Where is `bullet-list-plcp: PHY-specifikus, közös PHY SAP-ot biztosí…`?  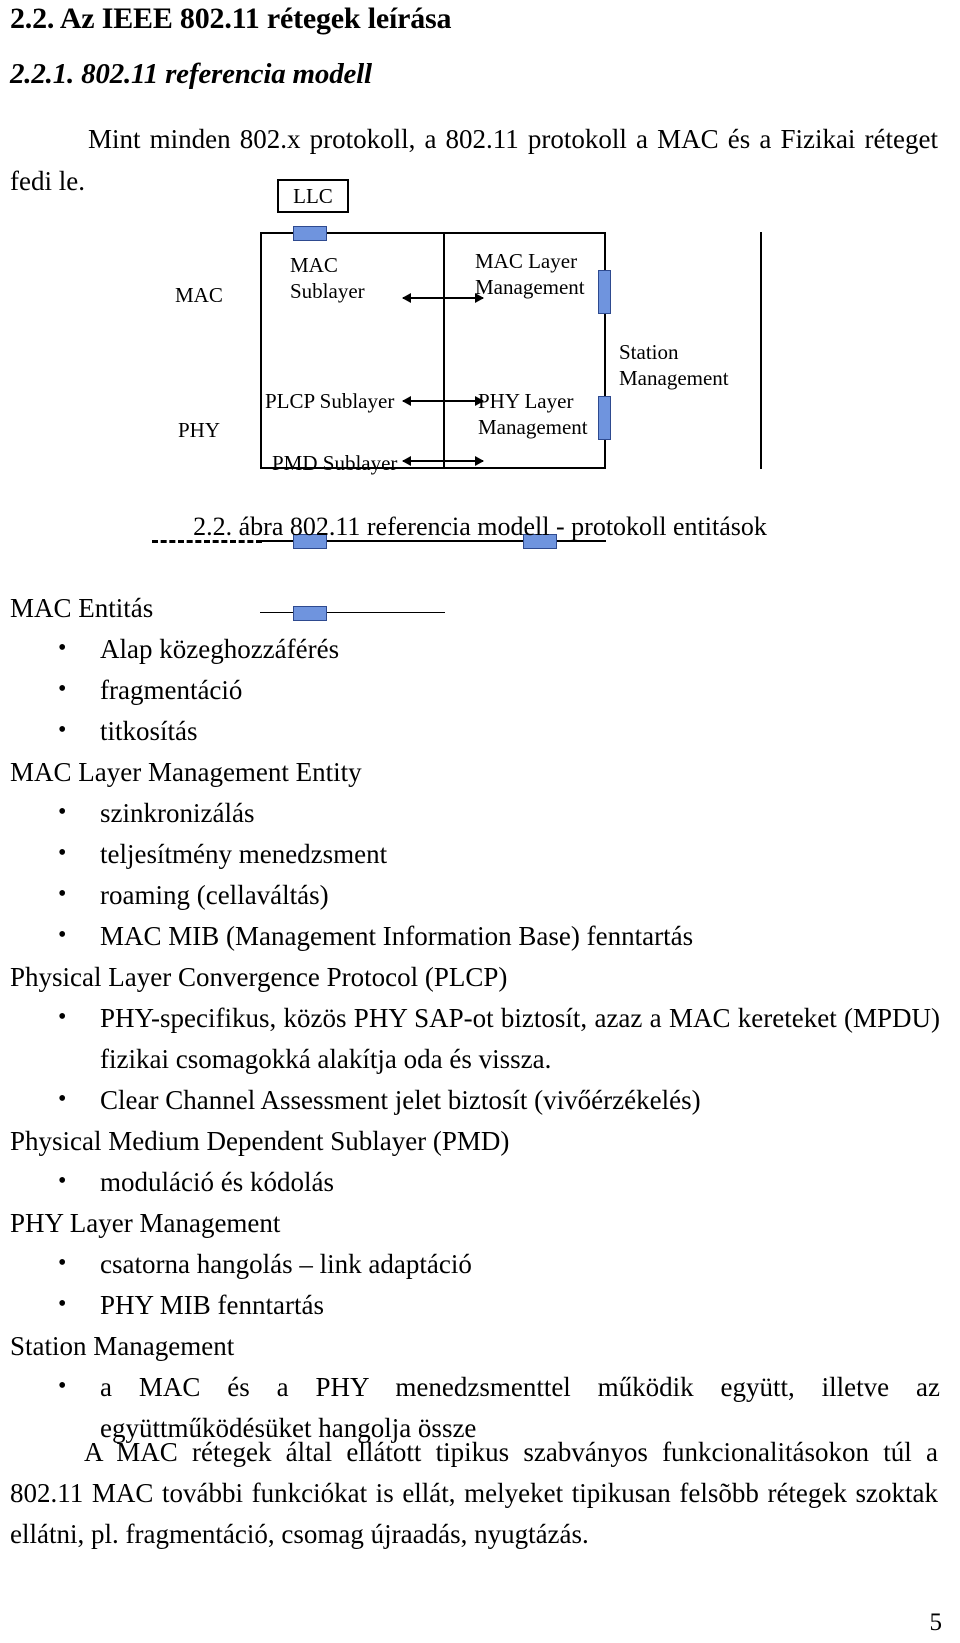
bullet-list-plcp: PHY-specifikus, közös PHY SAP-ot biztosí… is located at coordinates (475, 1059).